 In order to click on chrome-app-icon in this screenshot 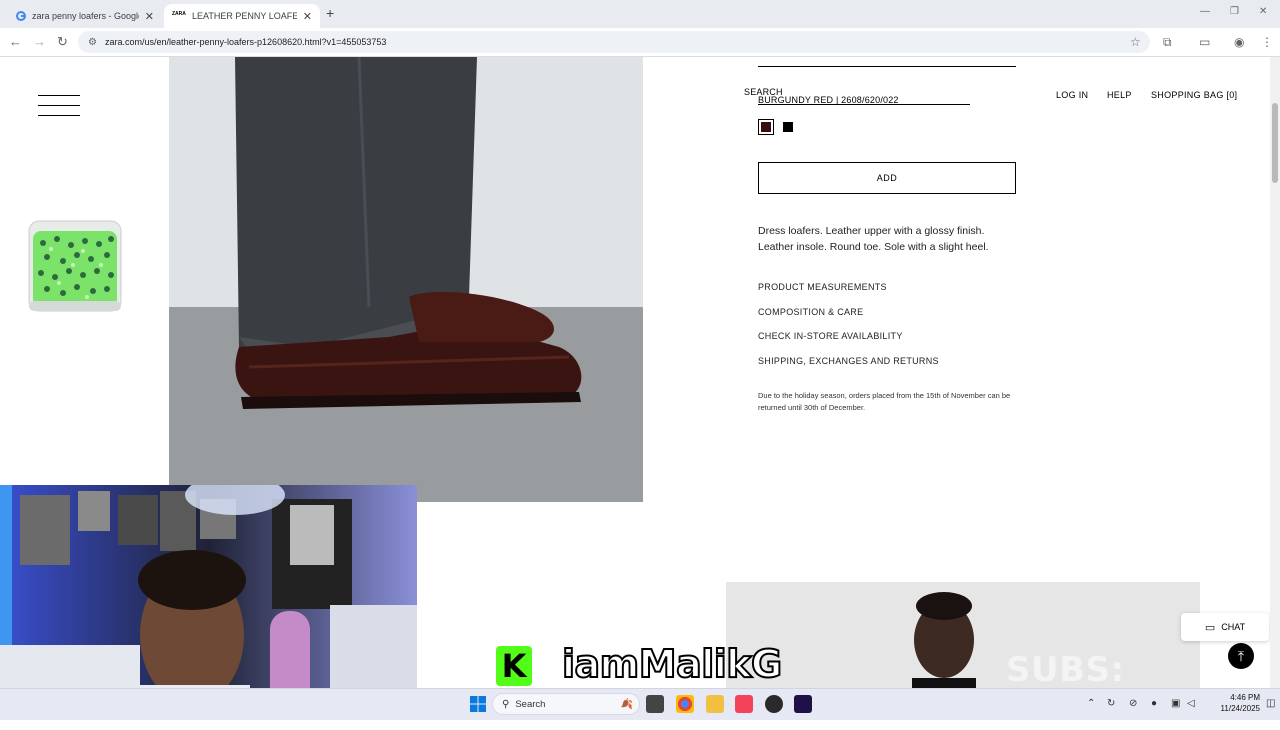, I will do `click(685, 704)`.